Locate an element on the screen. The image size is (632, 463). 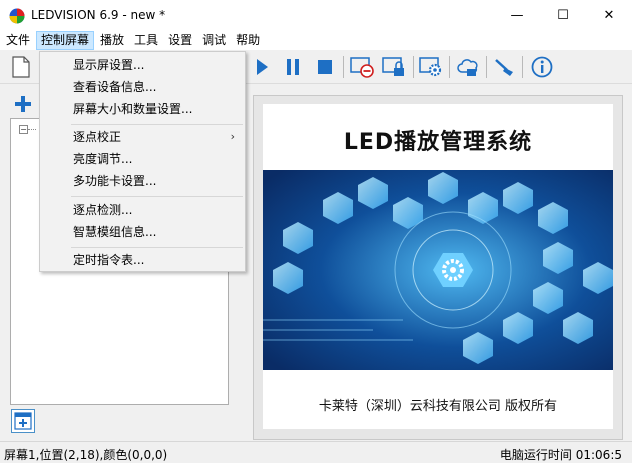
title-bar: LEDVISION 6.9 - new * — ☐ ✕ is located at coordinates (316, 15).